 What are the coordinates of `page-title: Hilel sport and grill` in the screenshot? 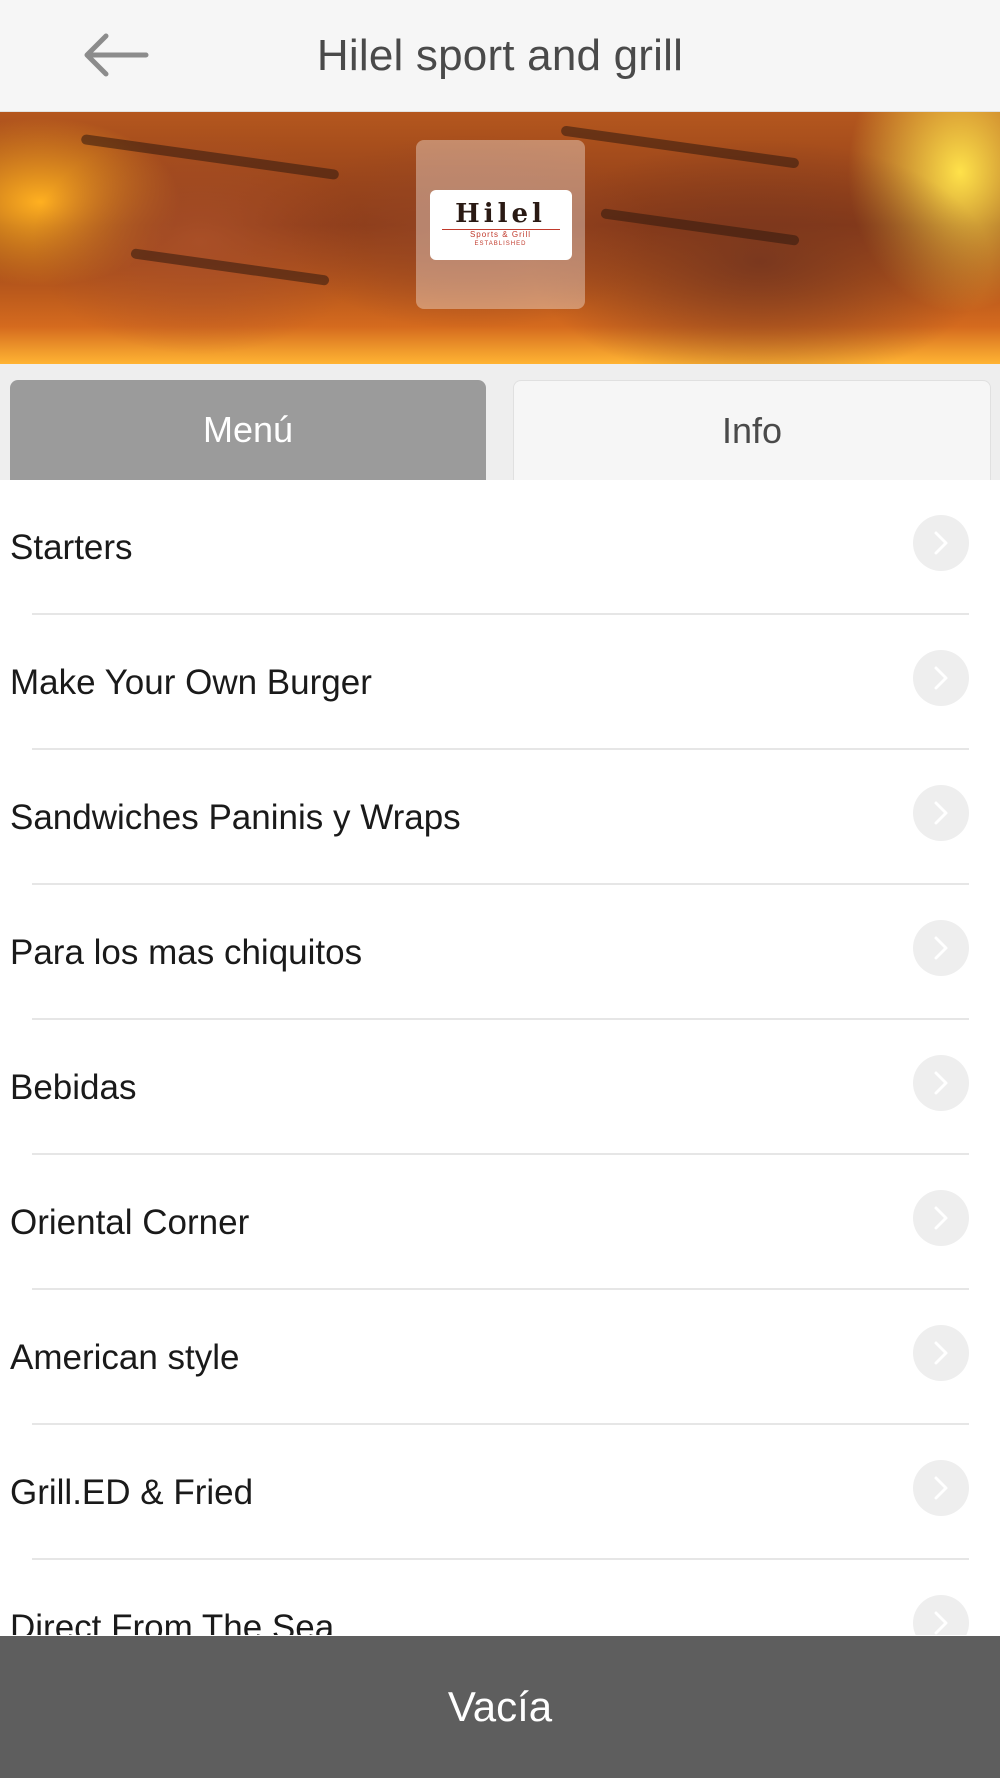 It's located at (500, 55).